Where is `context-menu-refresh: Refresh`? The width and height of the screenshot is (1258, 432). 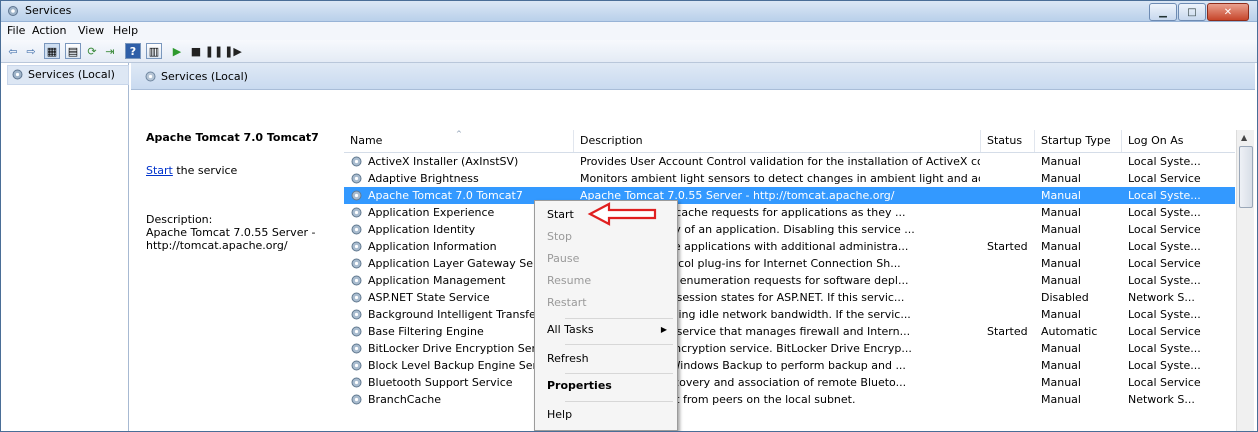 context-menu-refresh: Refresh is located at coordinates (605, 359).